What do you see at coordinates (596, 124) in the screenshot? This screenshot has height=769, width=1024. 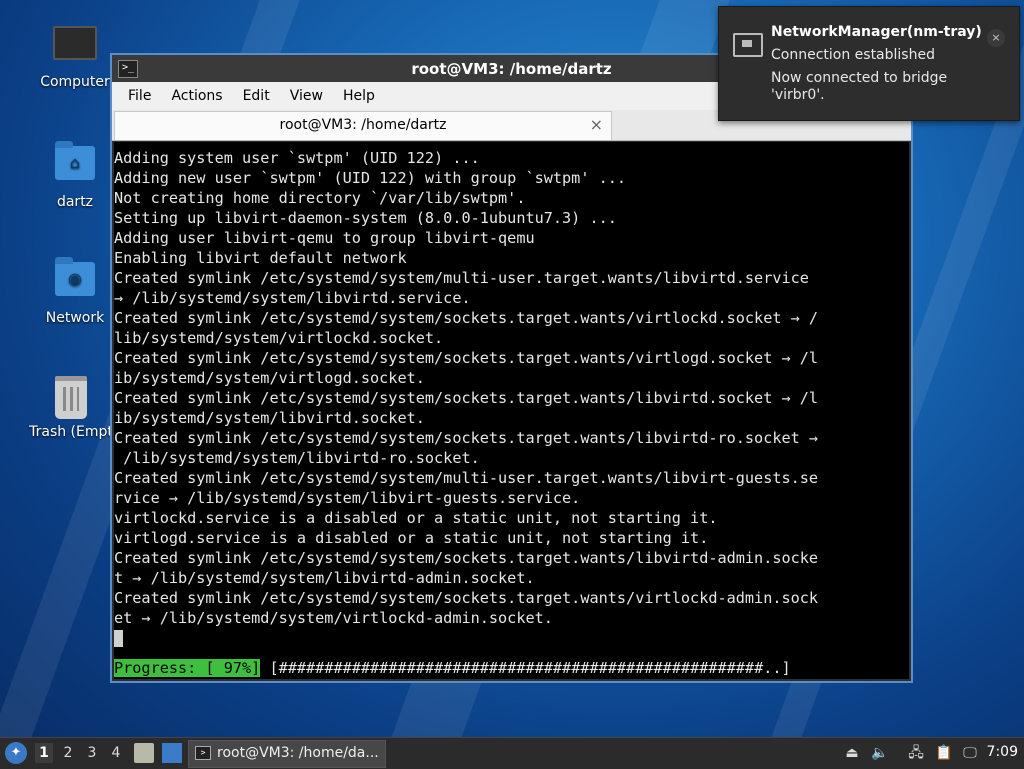 I see `tab-close-icon: ×` at bounding box center [596, 124].